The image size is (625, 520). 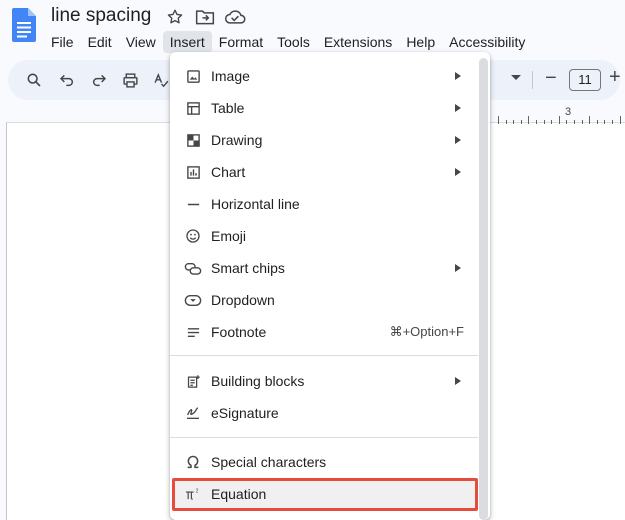 What do you see at coordinates (193, 76) in the screenshot?
I see `image-icon` at bounding box center [193, 76].